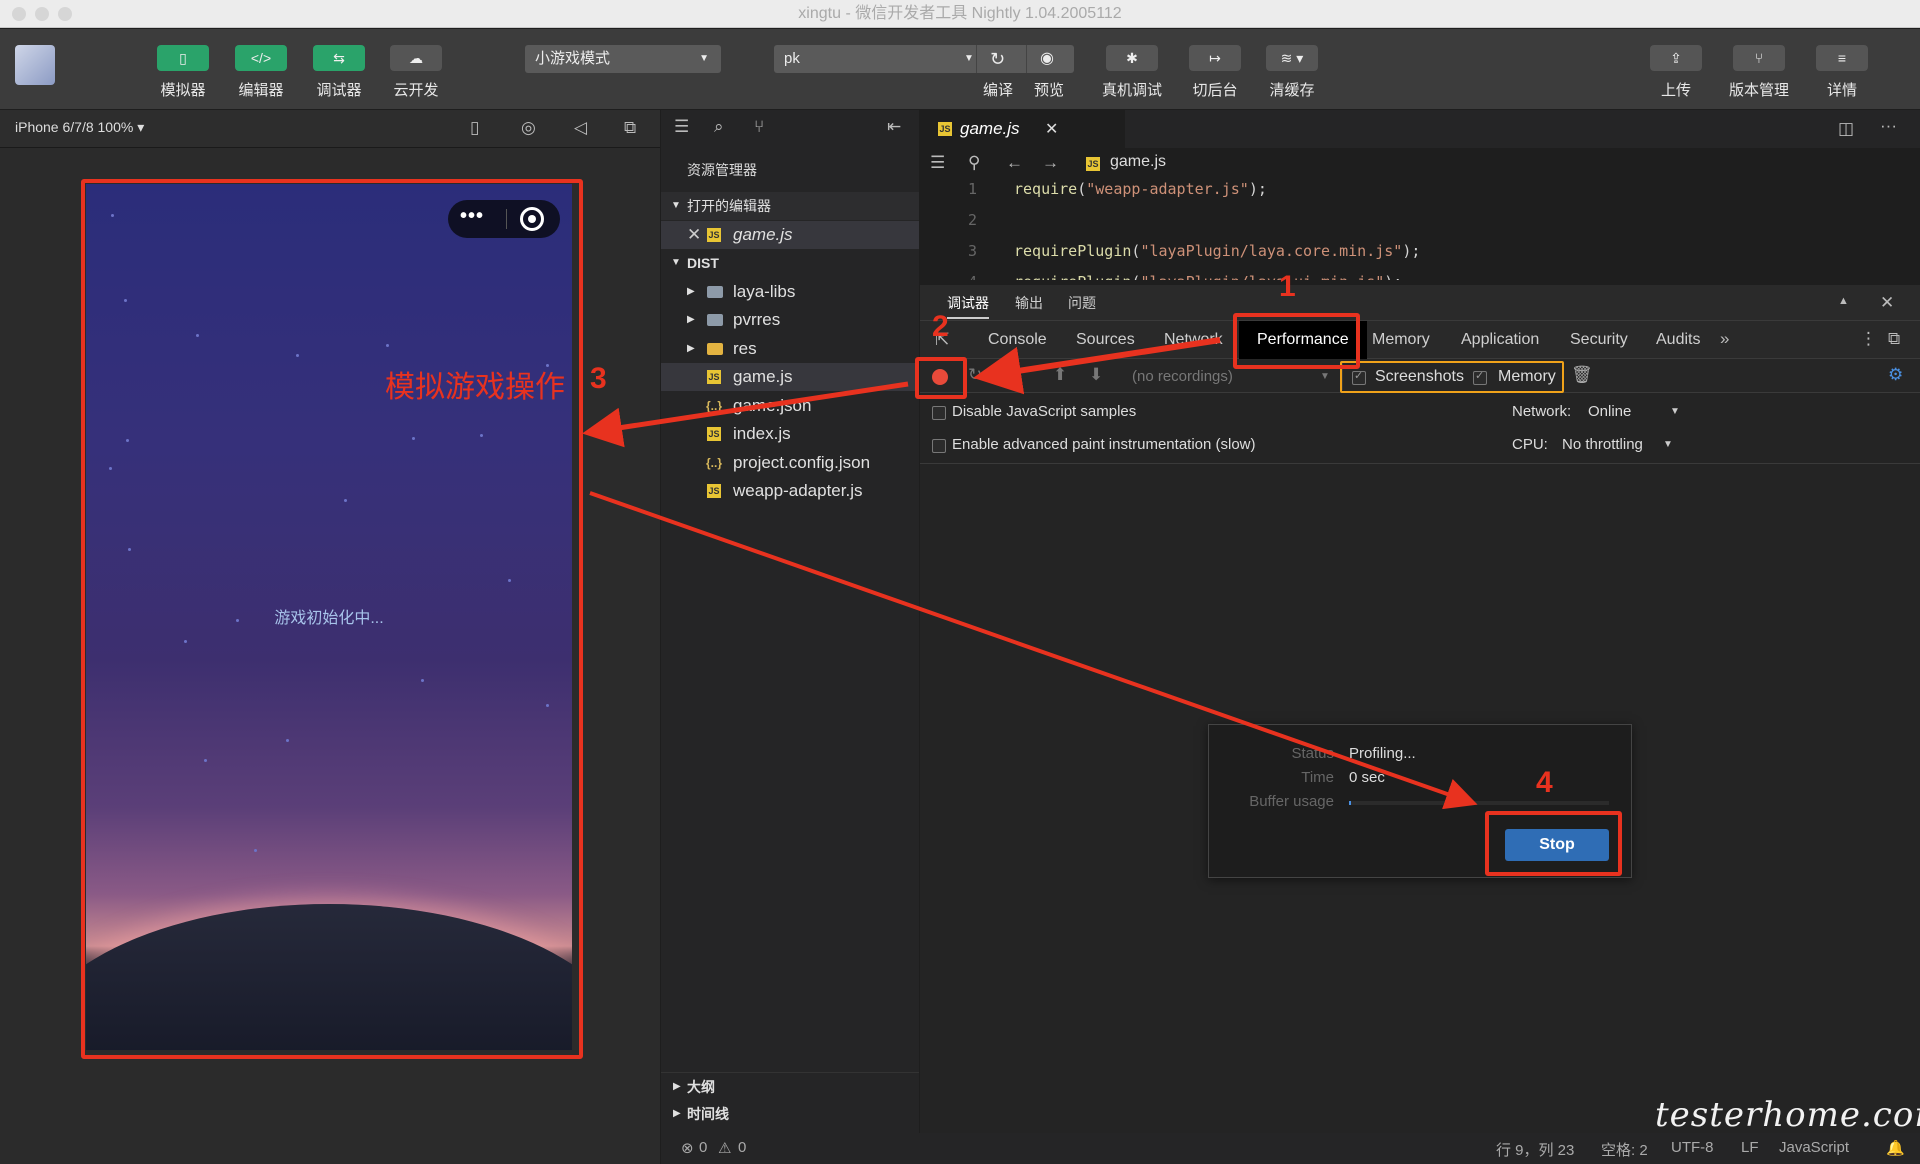 The image size is (1920, 1164). Describe the element at coordinates (1287, 286) in the screenshot. I see `annotation-step-1: 1` at that location.